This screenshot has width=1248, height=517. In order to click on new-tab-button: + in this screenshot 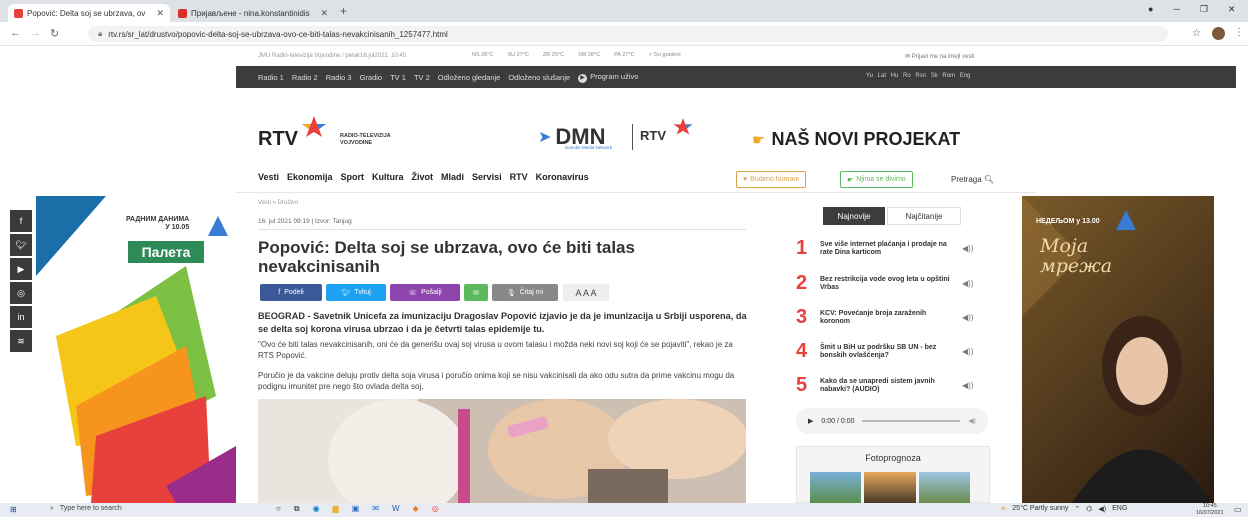, I will do `click(343, 11)`.